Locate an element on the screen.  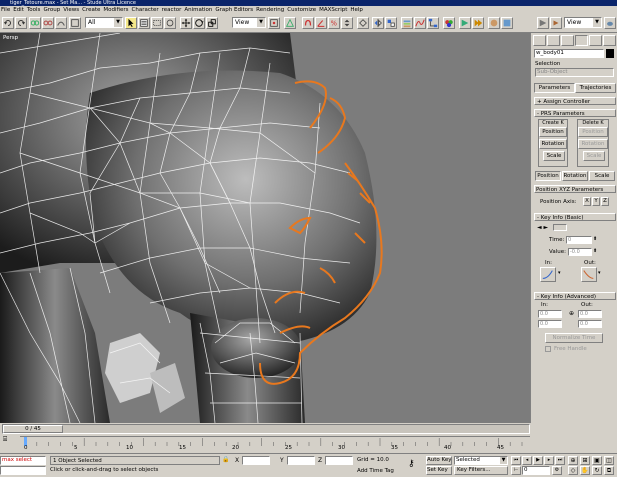
material-editor-icon is located at coordinates (449, 23).